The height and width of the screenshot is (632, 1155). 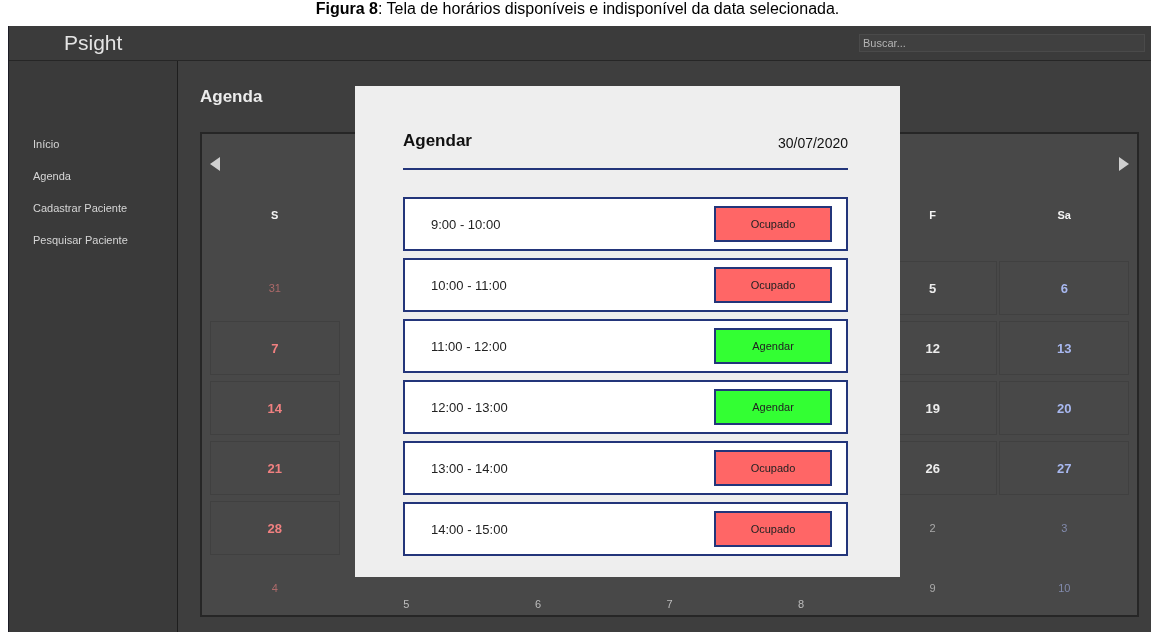 I want to click on day-number: 31, so click(x=274, y=288).